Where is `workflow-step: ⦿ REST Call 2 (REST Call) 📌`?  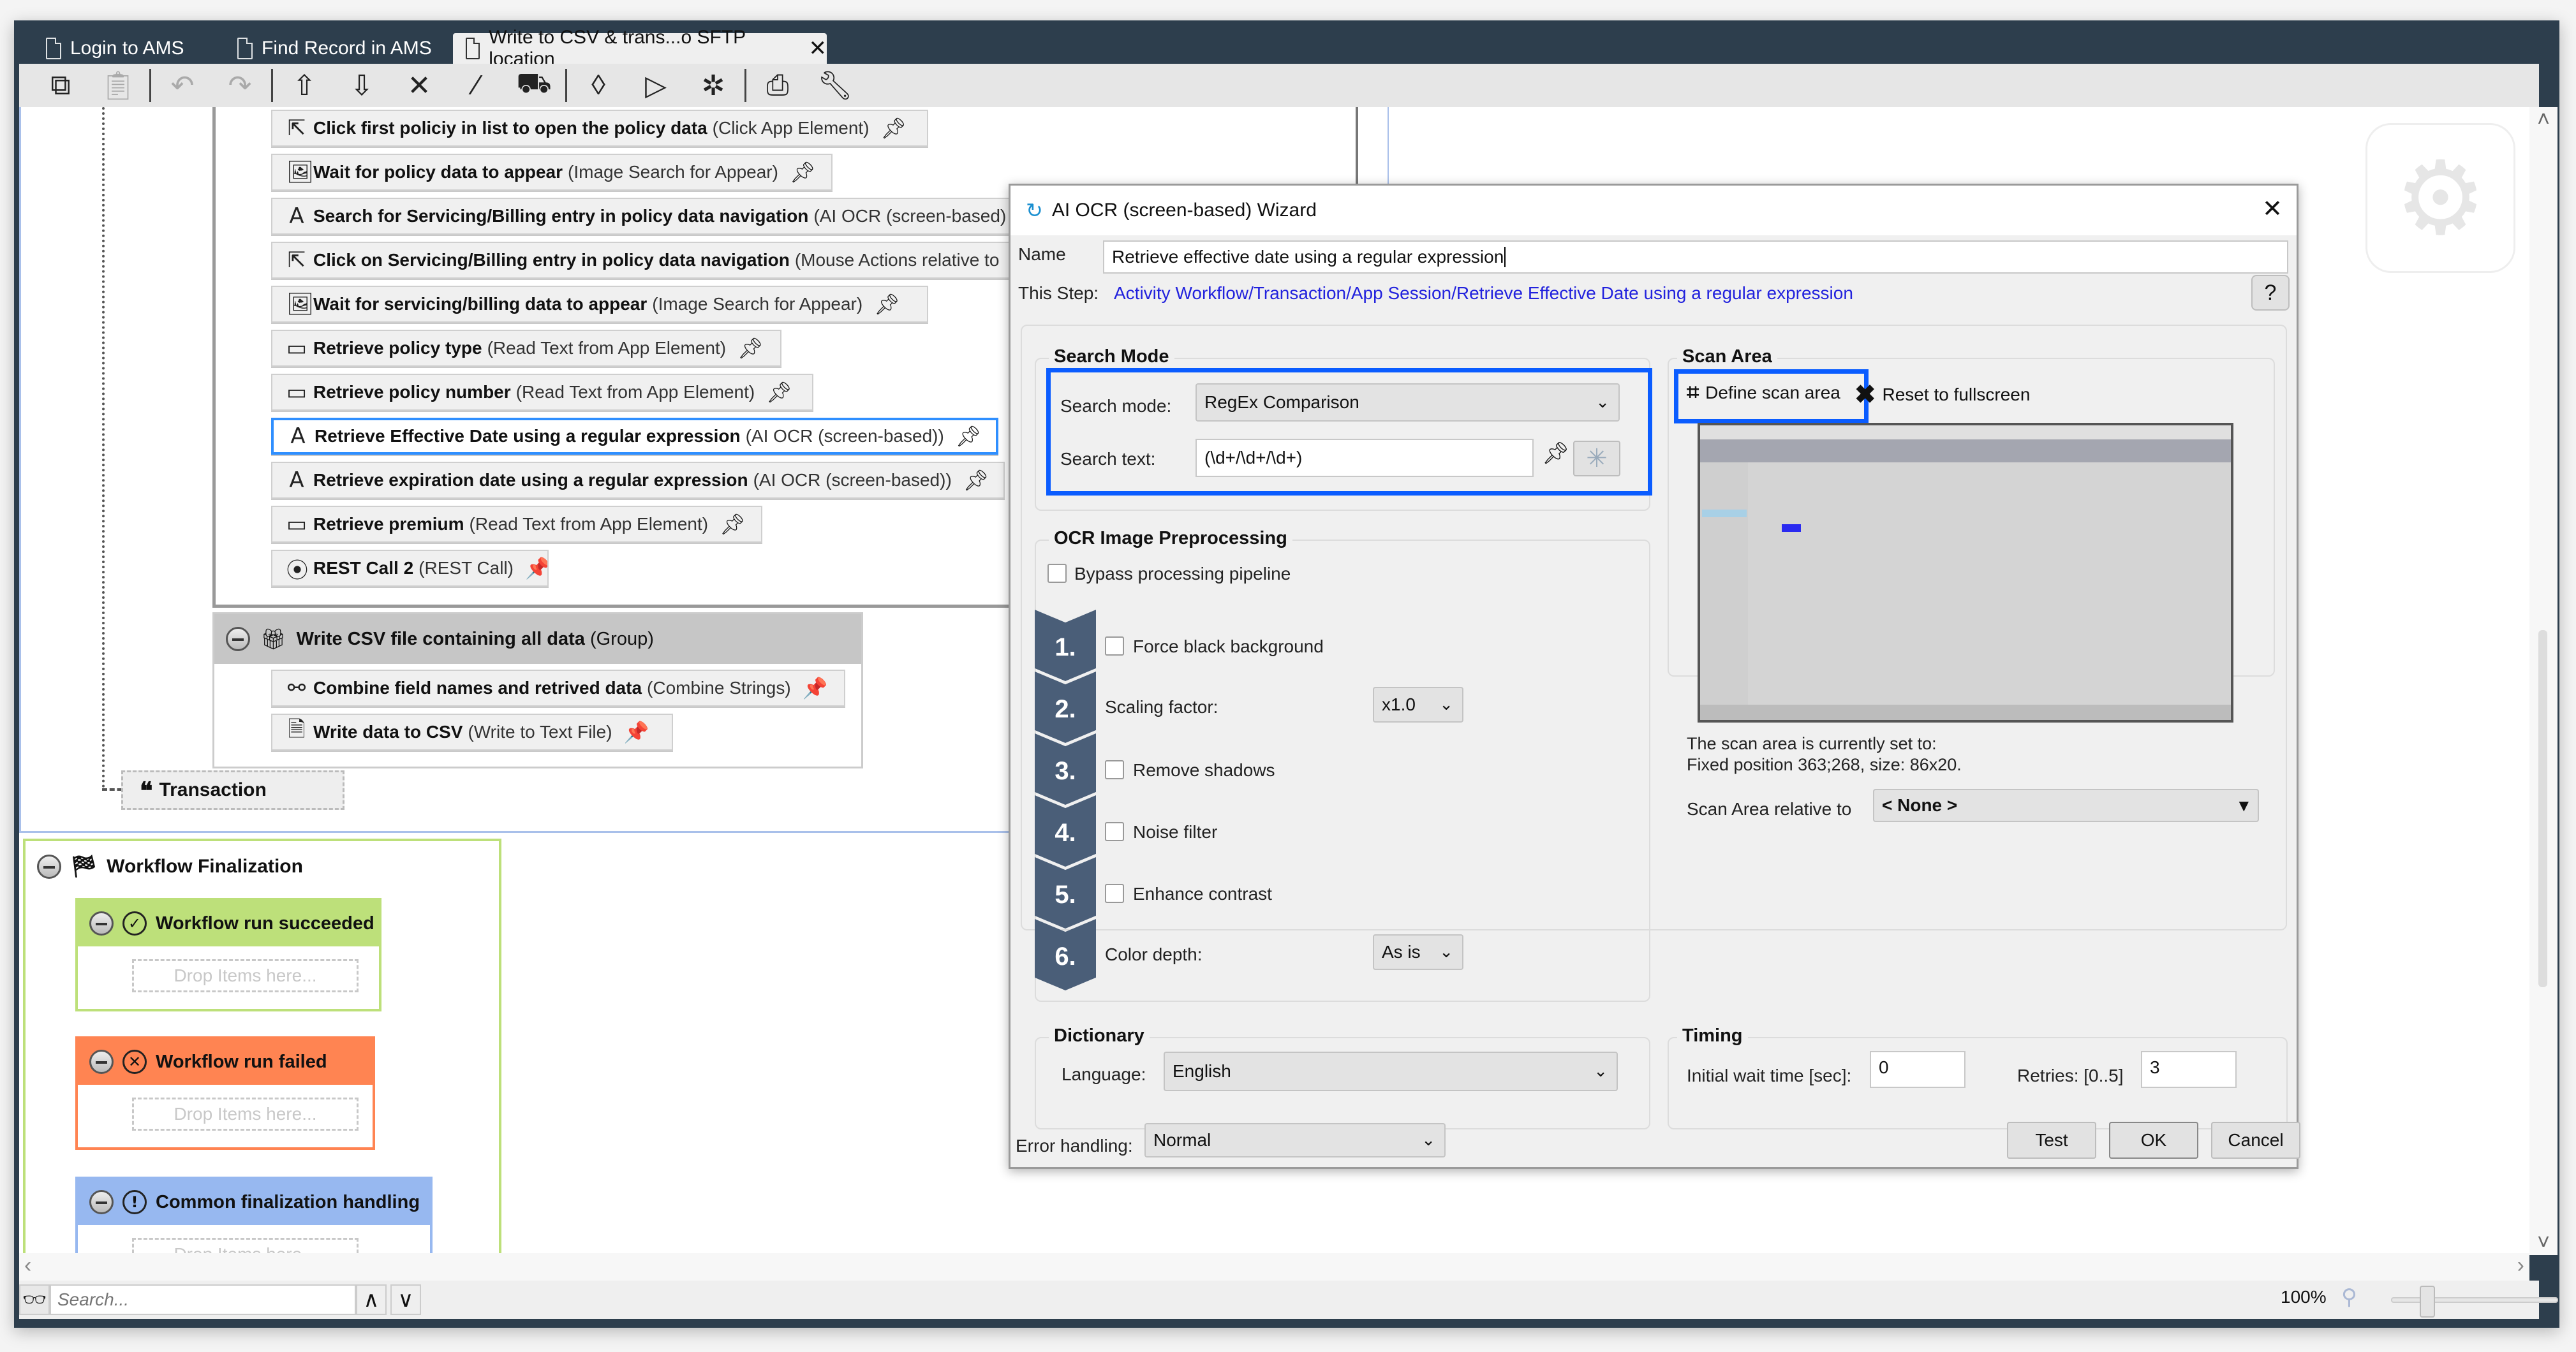 workflow-step: ⦿ REST Call 2 (REST Call) 📌 is located at coordinates (410, 568).